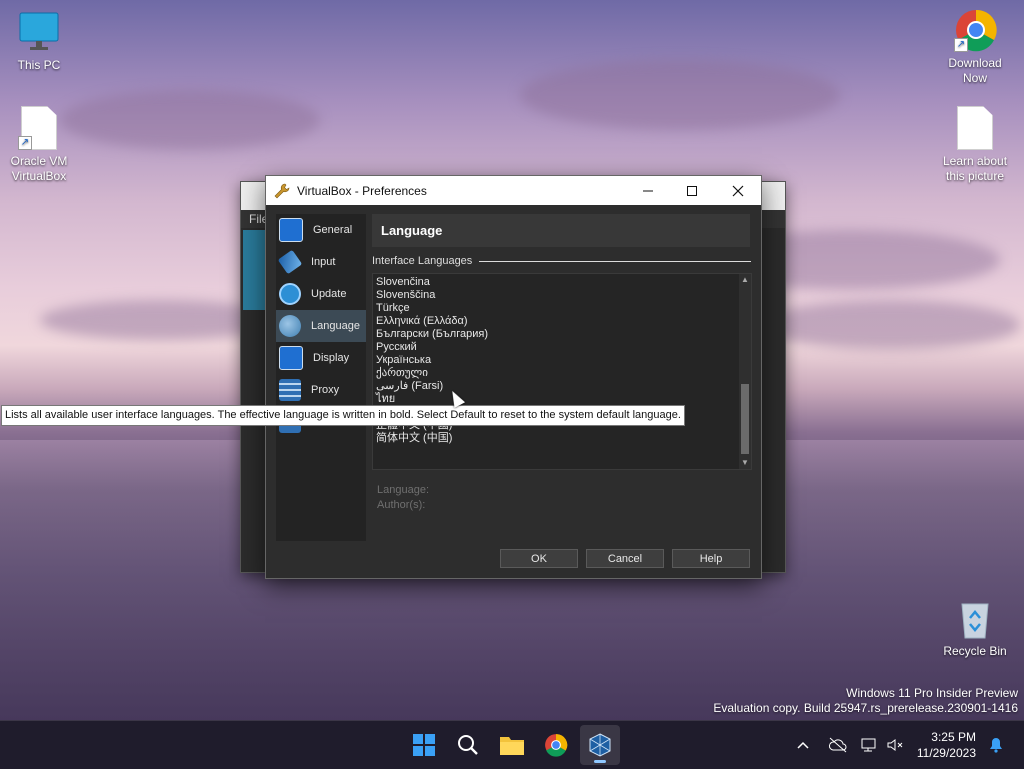 This screenshot has width=1024, height=769. I want to click on close-button, so click(738, 190).